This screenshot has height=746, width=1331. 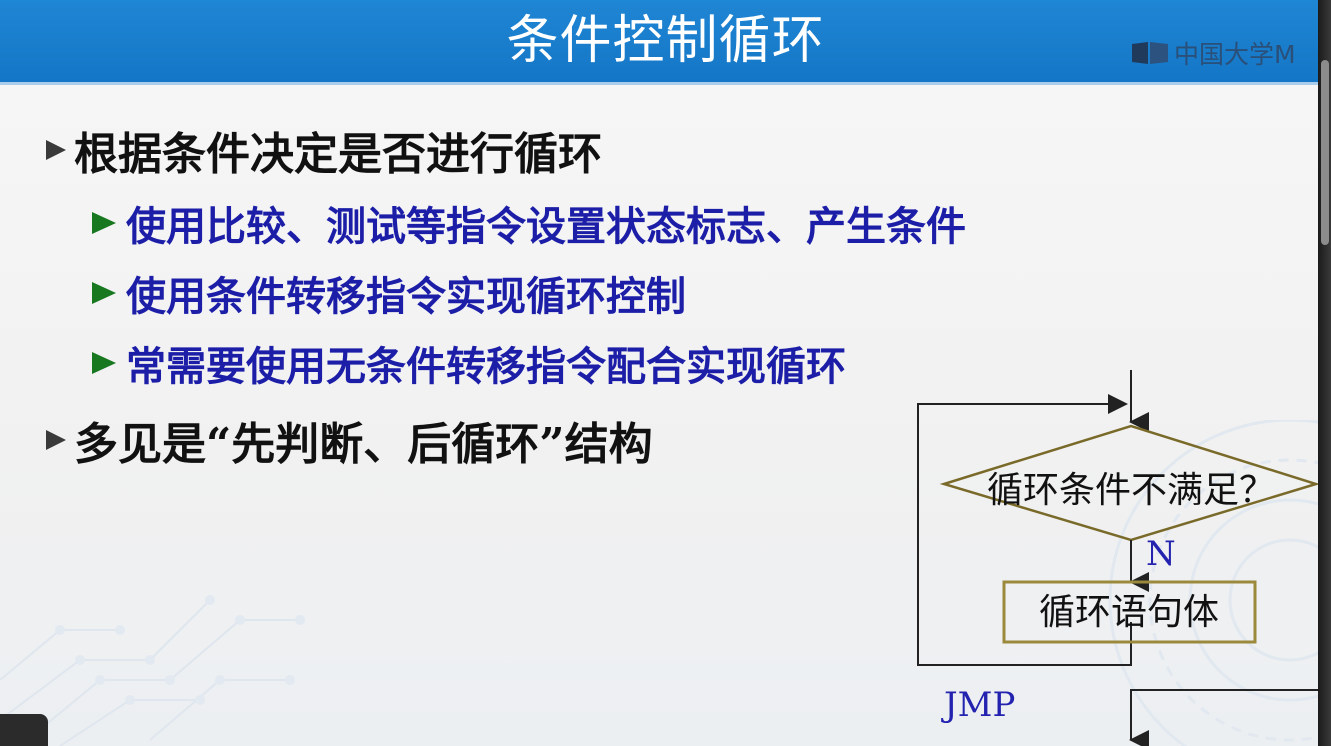 What do you see at coordinates (1161, 554) in the screenshot?
I see `branch-no-label: N` at bounding box center [1161, 554].